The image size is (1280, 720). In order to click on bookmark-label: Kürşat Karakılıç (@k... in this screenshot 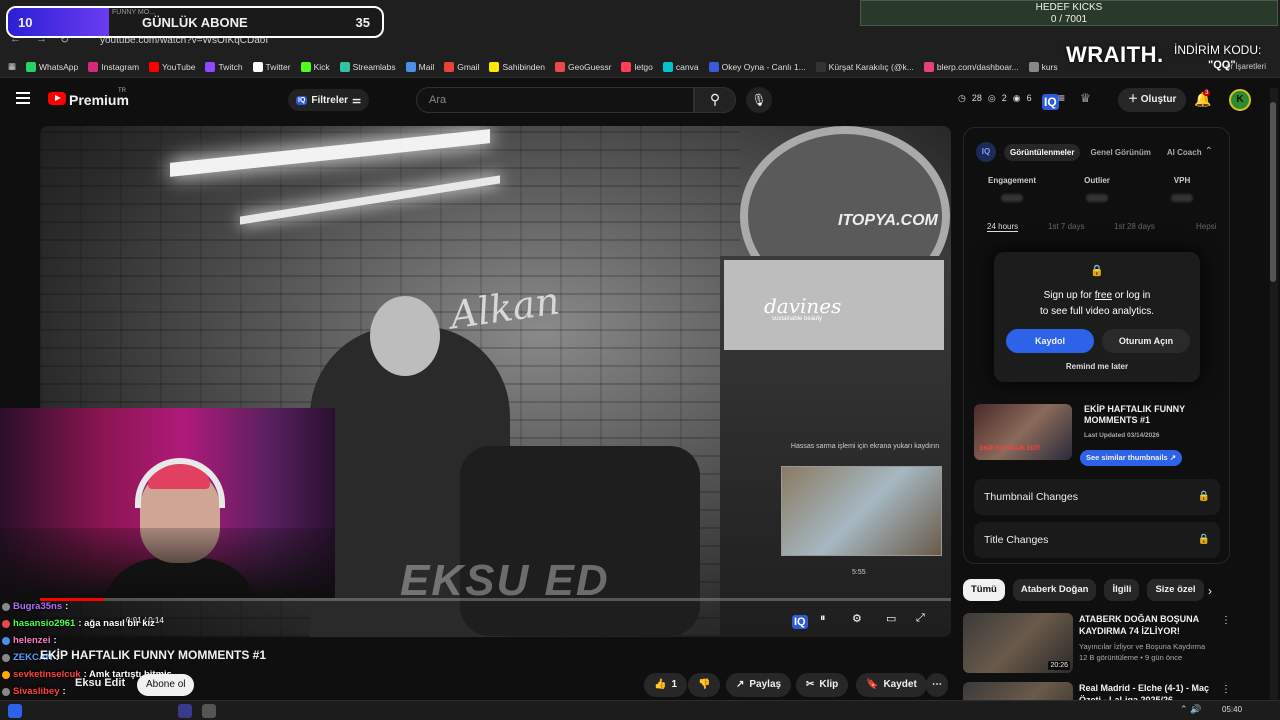, I will do `click(871, 66)`.